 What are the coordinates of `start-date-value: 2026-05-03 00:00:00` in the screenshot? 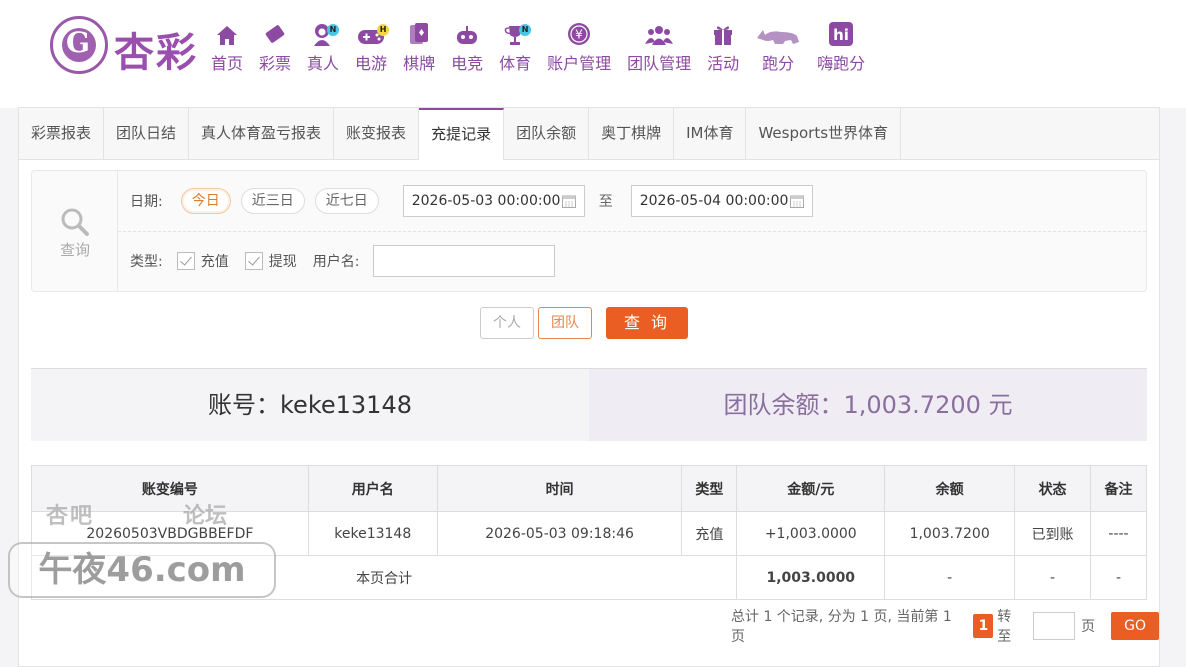 It's located at (486, 201).